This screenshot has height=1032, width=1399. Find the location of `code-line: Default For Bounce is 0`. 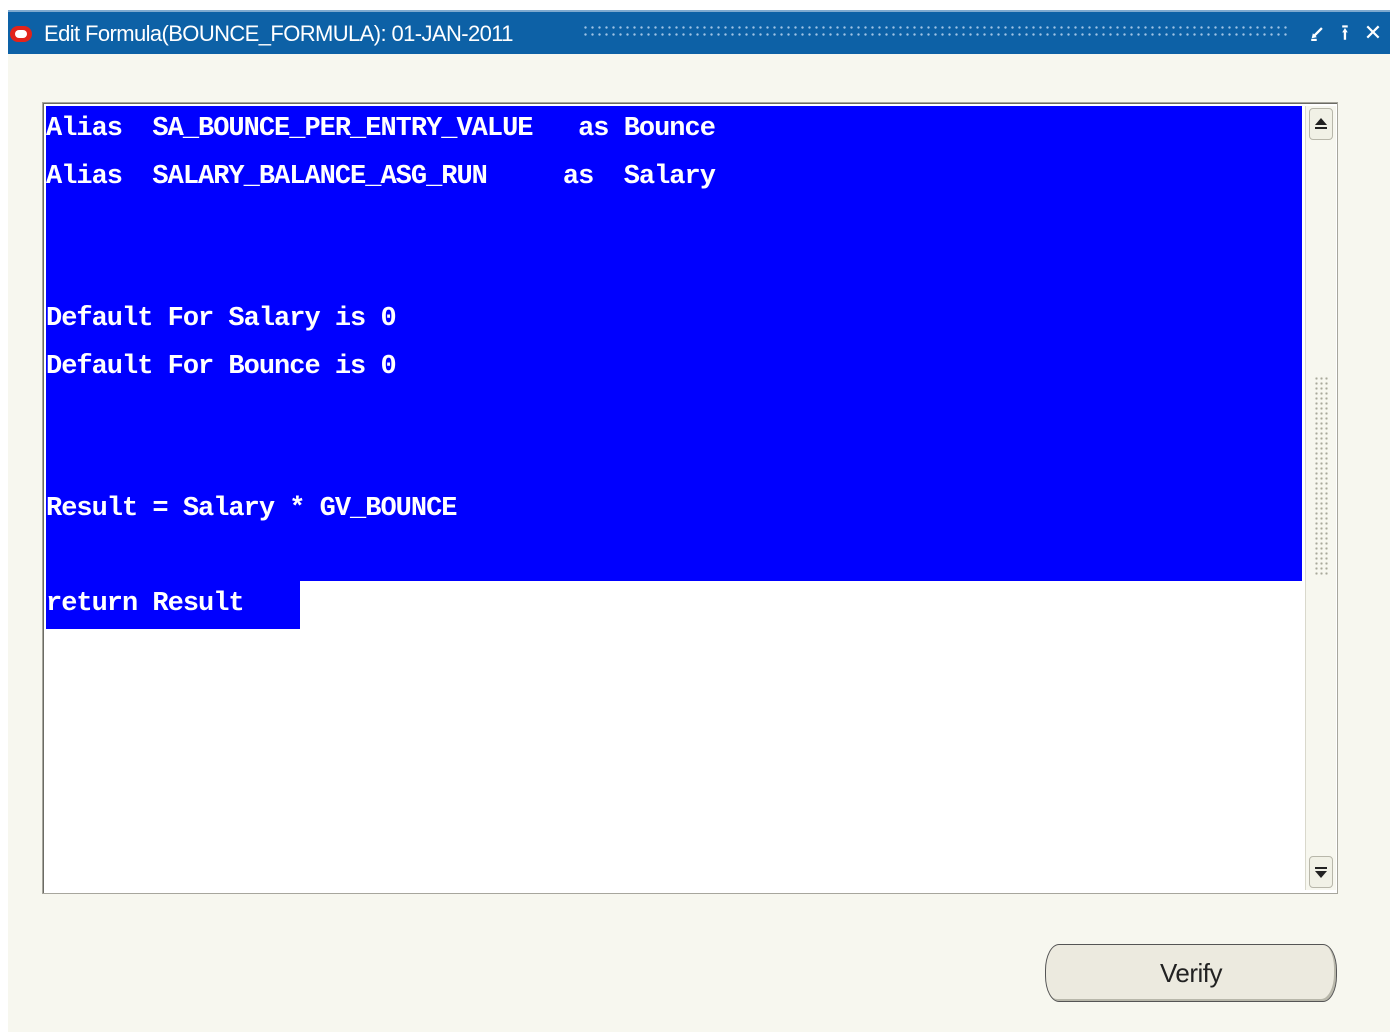

code-line: Default For Bounce is 0 is located at coordinates (674, 367).